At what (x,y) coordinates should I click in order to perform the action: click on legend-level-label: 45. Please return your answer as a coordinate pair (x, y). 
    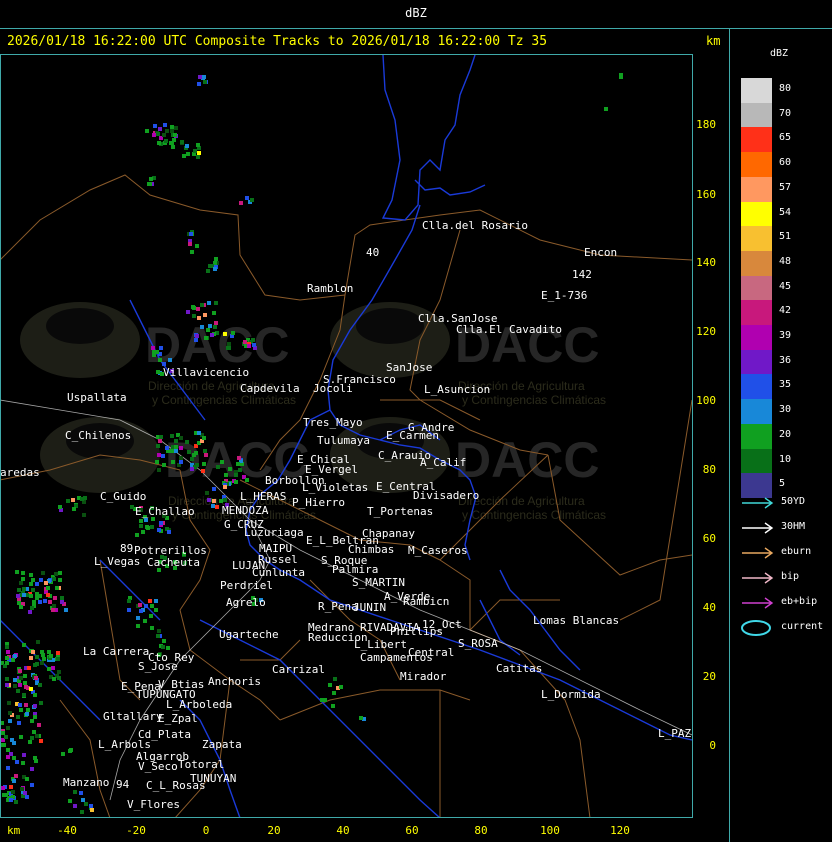
    Looking at the image, I should click on (785, 286).